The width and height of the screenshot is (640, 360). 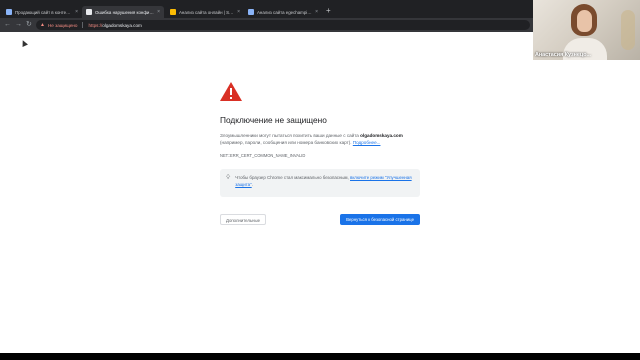 What do you see at coordinates (18, 25) in the screenshot?
I see `forward-arrow-icon: →` at bounding box center [18, 25].